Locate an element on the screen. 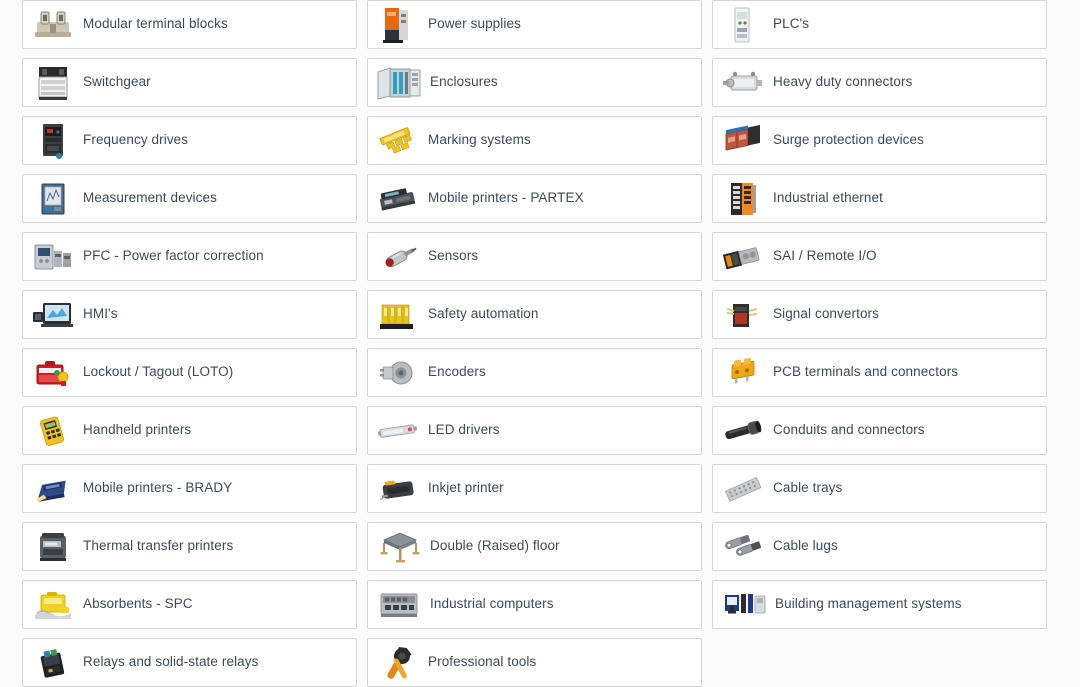 The height and width of the screenshot is (687, 1080). pfc-icon is located at coordinates (53, 256).